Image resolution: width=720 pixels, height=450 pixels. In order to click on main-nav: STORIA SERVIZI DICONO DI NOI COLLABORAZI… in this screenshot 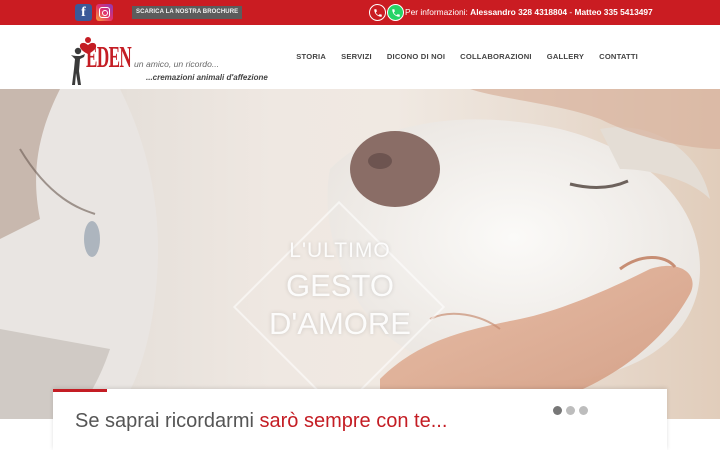, I will do `click(467, 56)`.